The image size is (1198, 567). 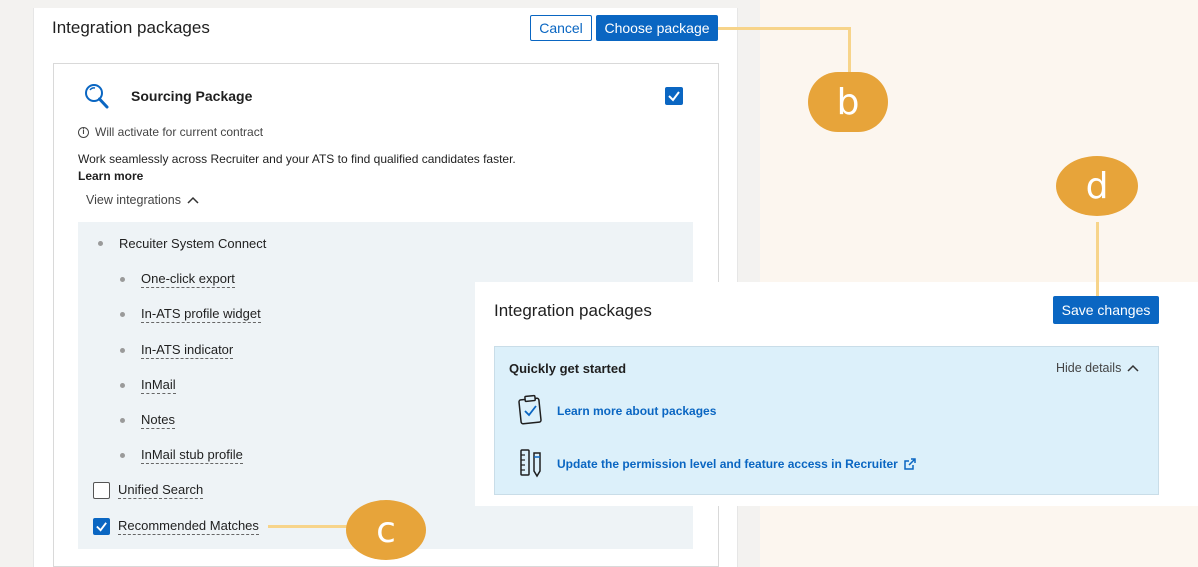 I want to click on view-integrations-label: View integrations, so click(x=133, y=200).